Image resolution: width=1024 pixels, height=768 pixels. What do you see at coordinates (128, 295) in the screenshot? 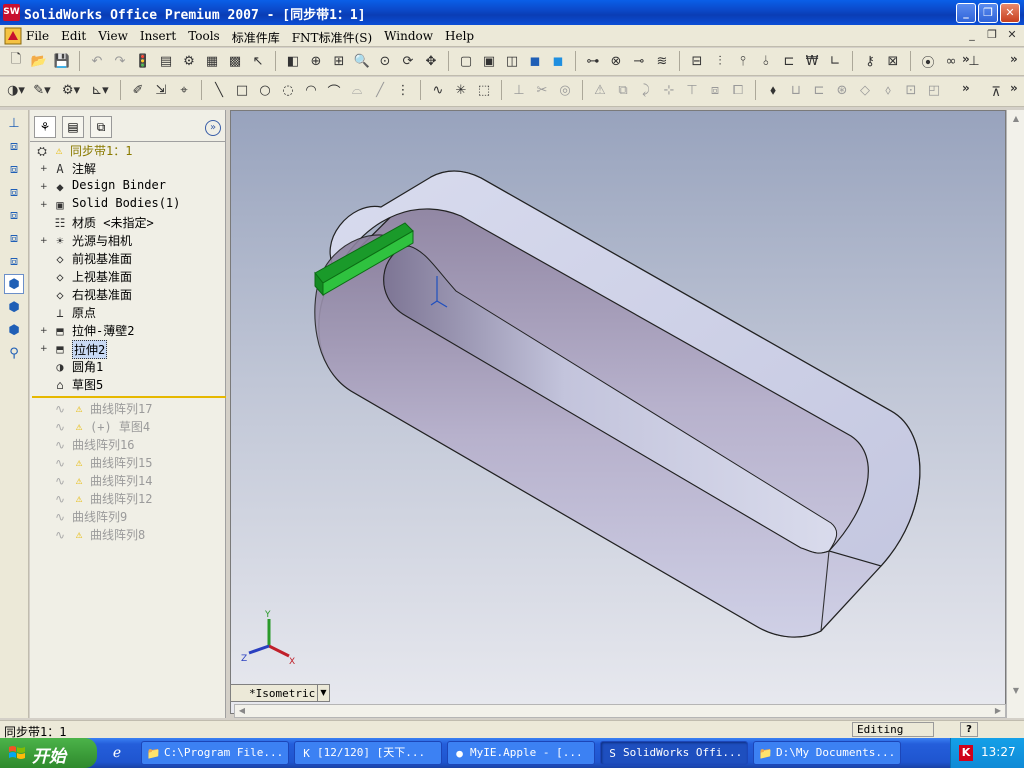
I see `tree-item: ◇ 右视基准面` at bounding box center [128, 295].